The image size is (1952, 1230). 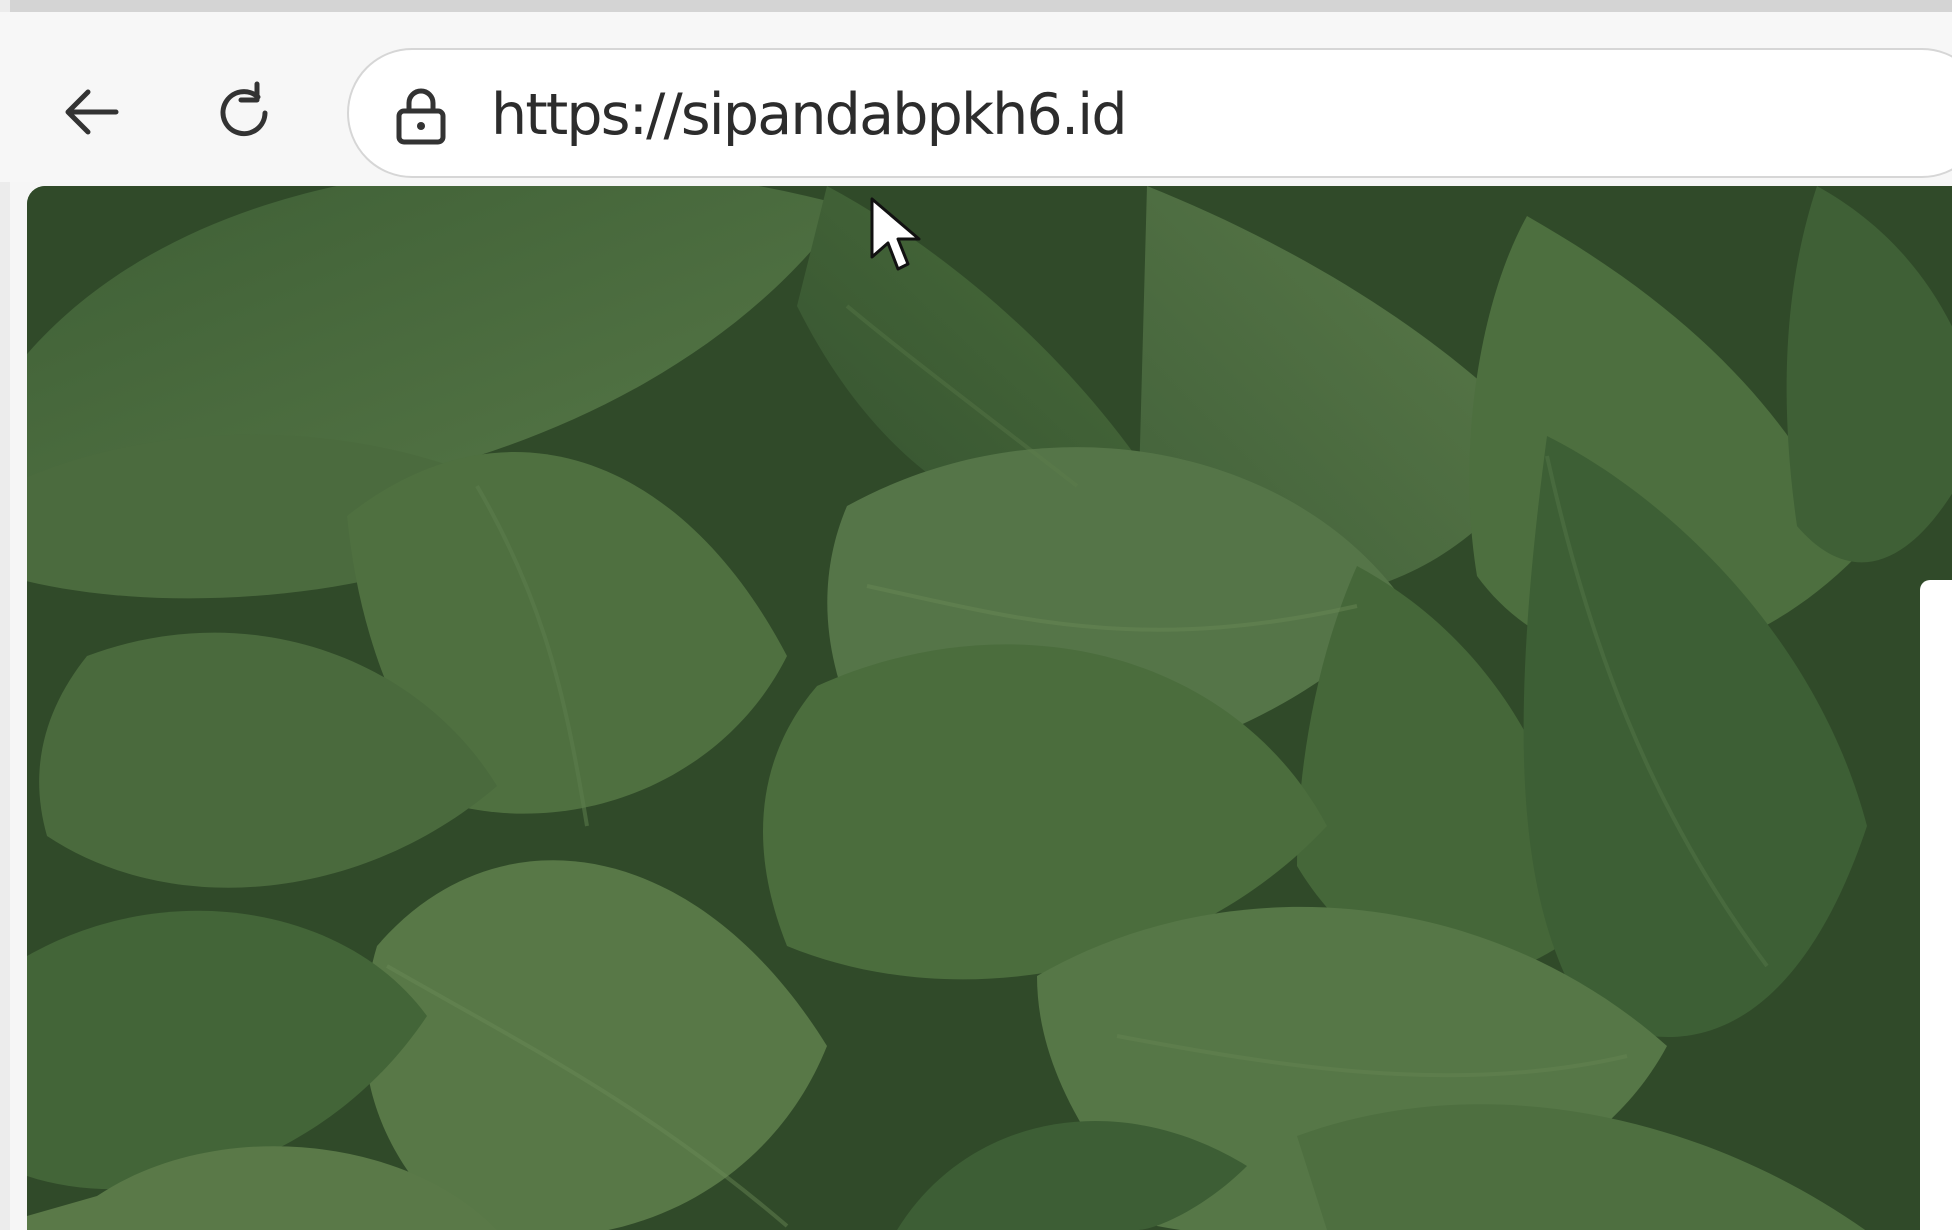 I want to click on url-text: https://sipandabpkh6.id, so click(x=809, y=115).